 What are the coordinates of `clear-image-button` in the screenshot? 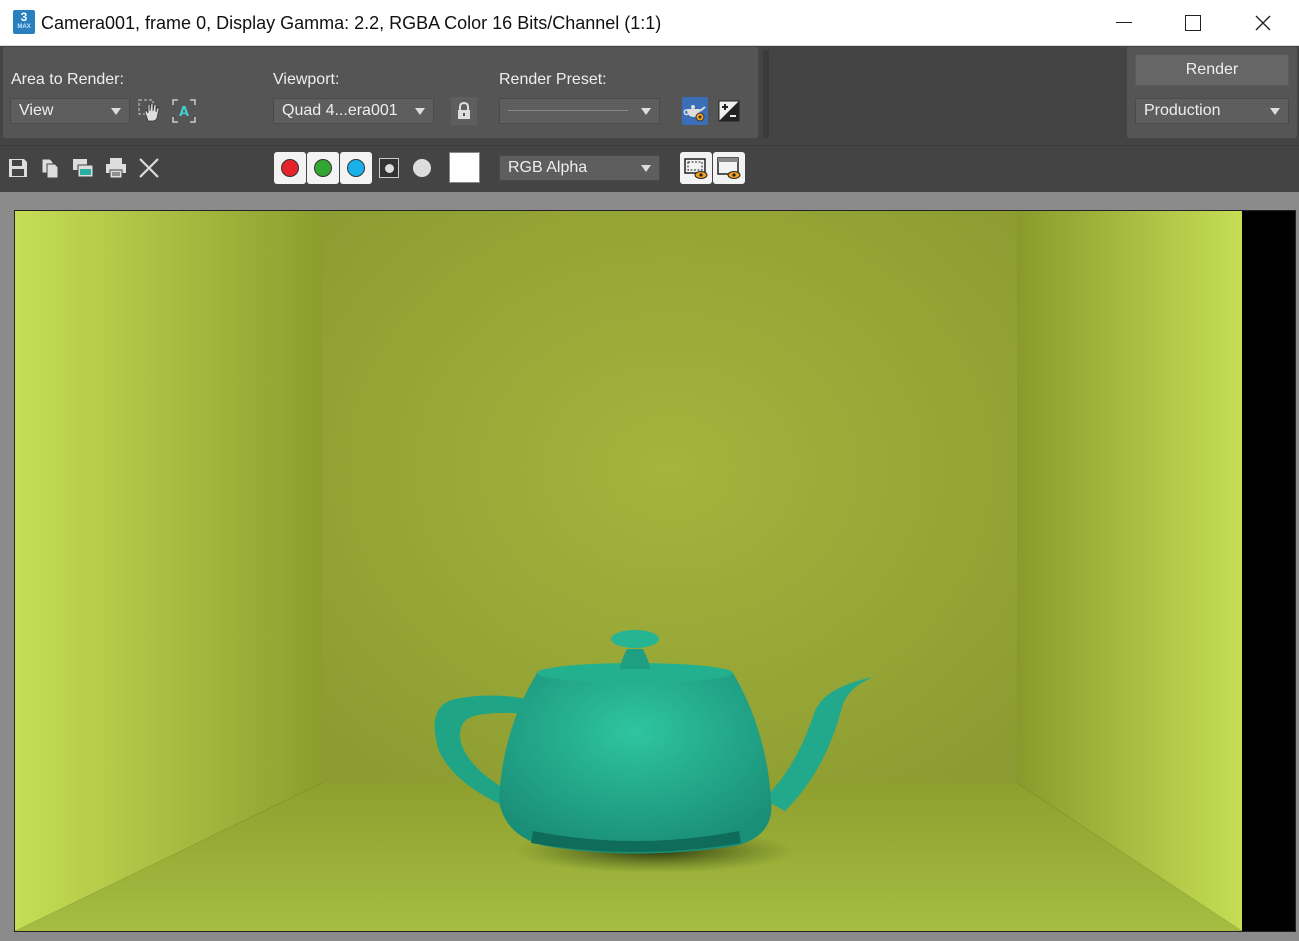 It's located at (149, 168).